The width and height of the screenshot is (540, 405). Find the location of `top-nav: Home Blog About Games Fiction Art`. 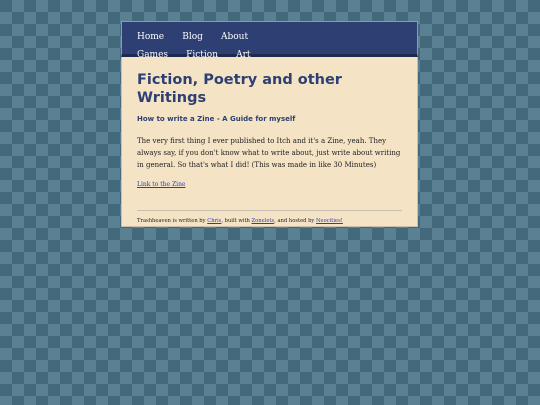

top-nav: Home Blog About Games Fiction Art is located at coordinates (269, 40).